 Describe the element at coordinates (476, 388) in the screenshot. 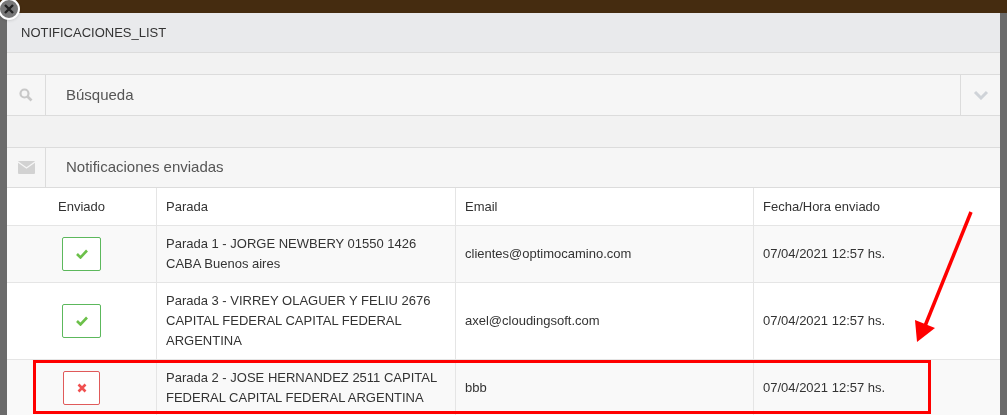

I see `table-cell-text: bbb` at that location.